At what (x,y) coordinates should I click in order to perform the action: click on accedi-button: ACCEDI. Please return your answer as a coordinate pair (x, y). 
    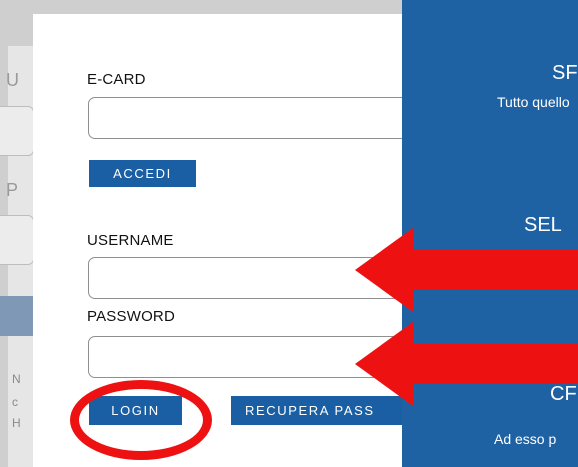
    Looking at the image, I should click on (142, 173).